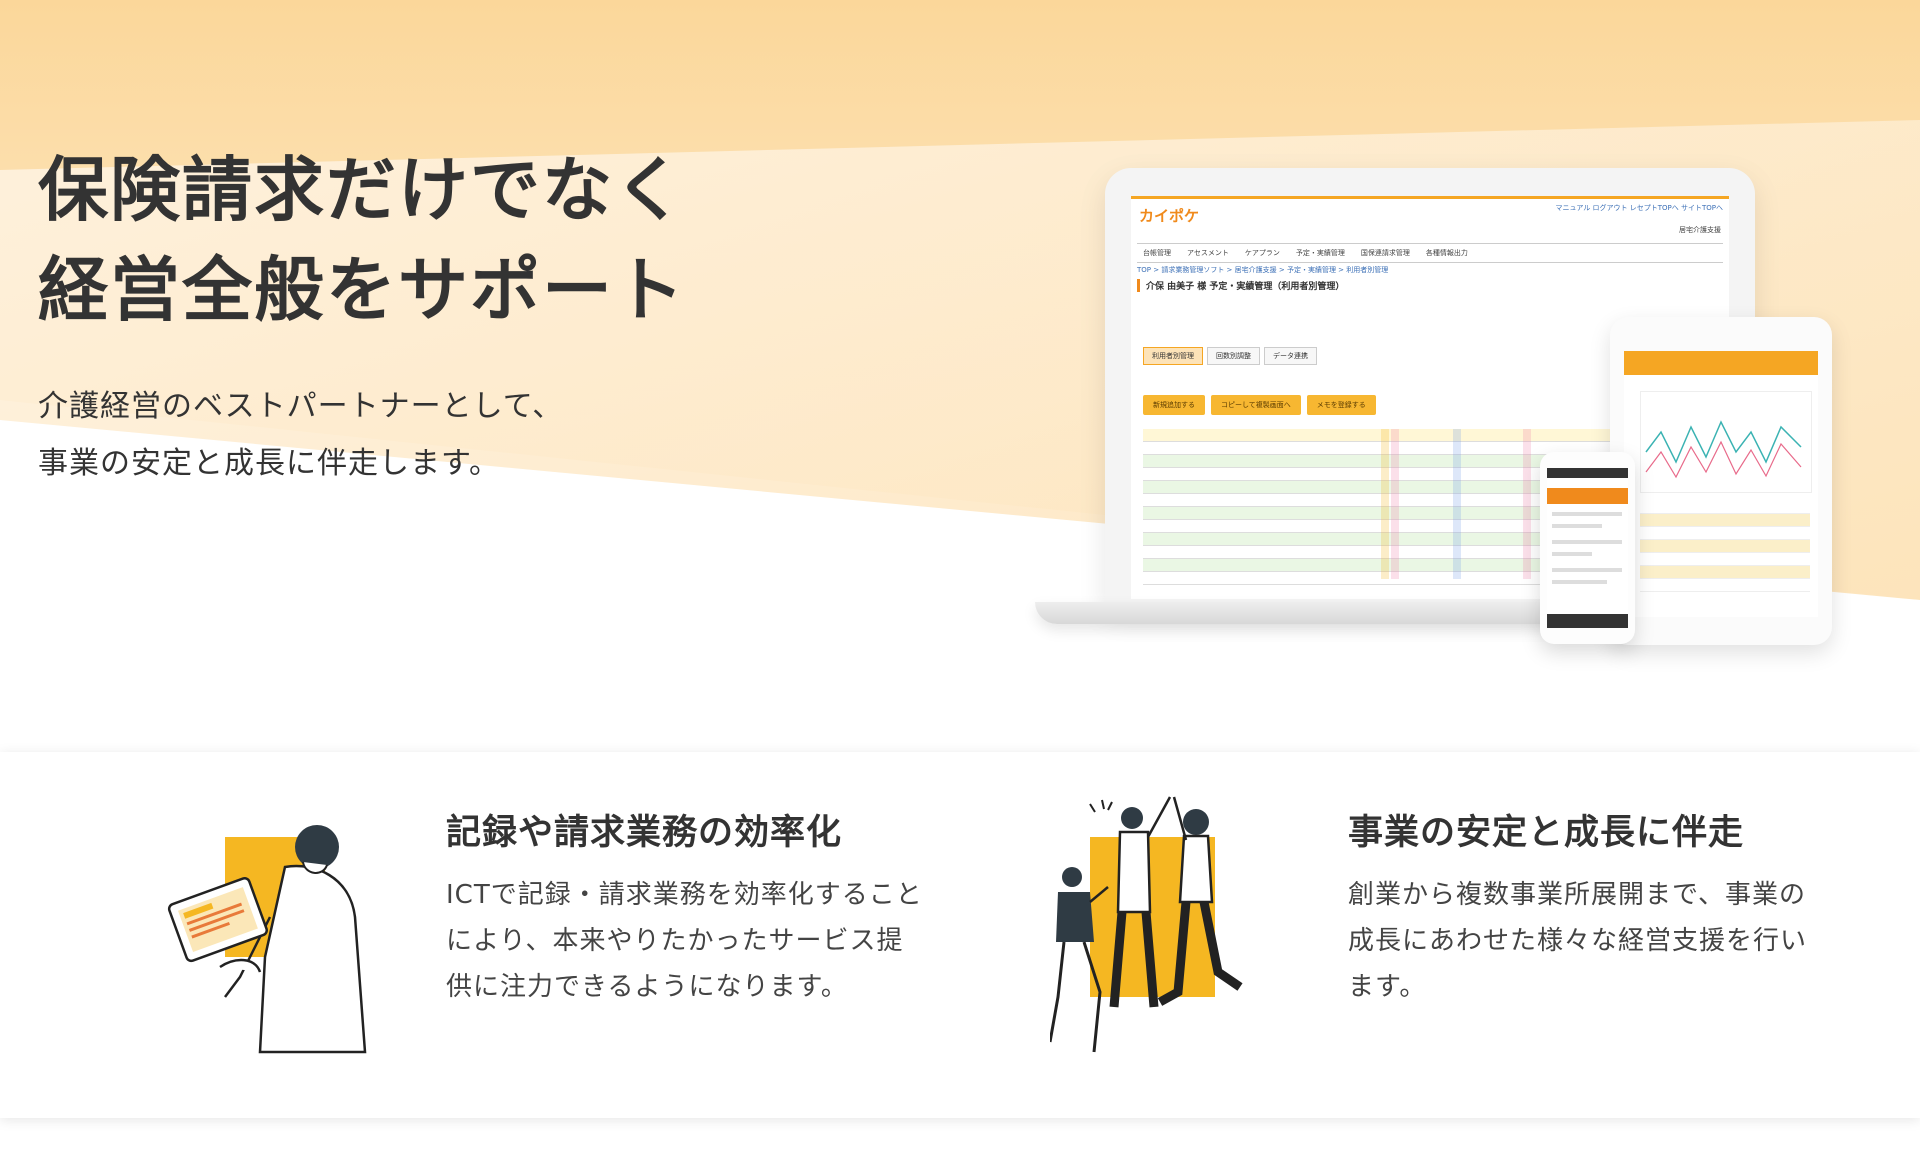 The width and height of the screenshot is (1920, 1153). I want to click on app-page-title: 介保 由美子 様 予定・実績管理（利用者別管理）, so click(1430, 285).